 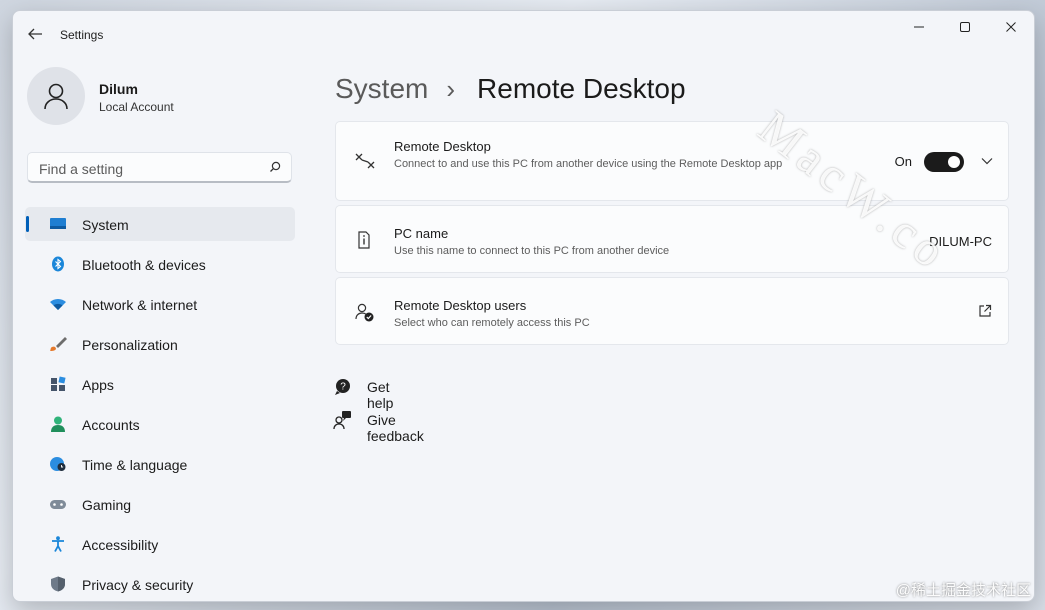 I want to click on arrow-left-icon, so click(x=35, y=34).